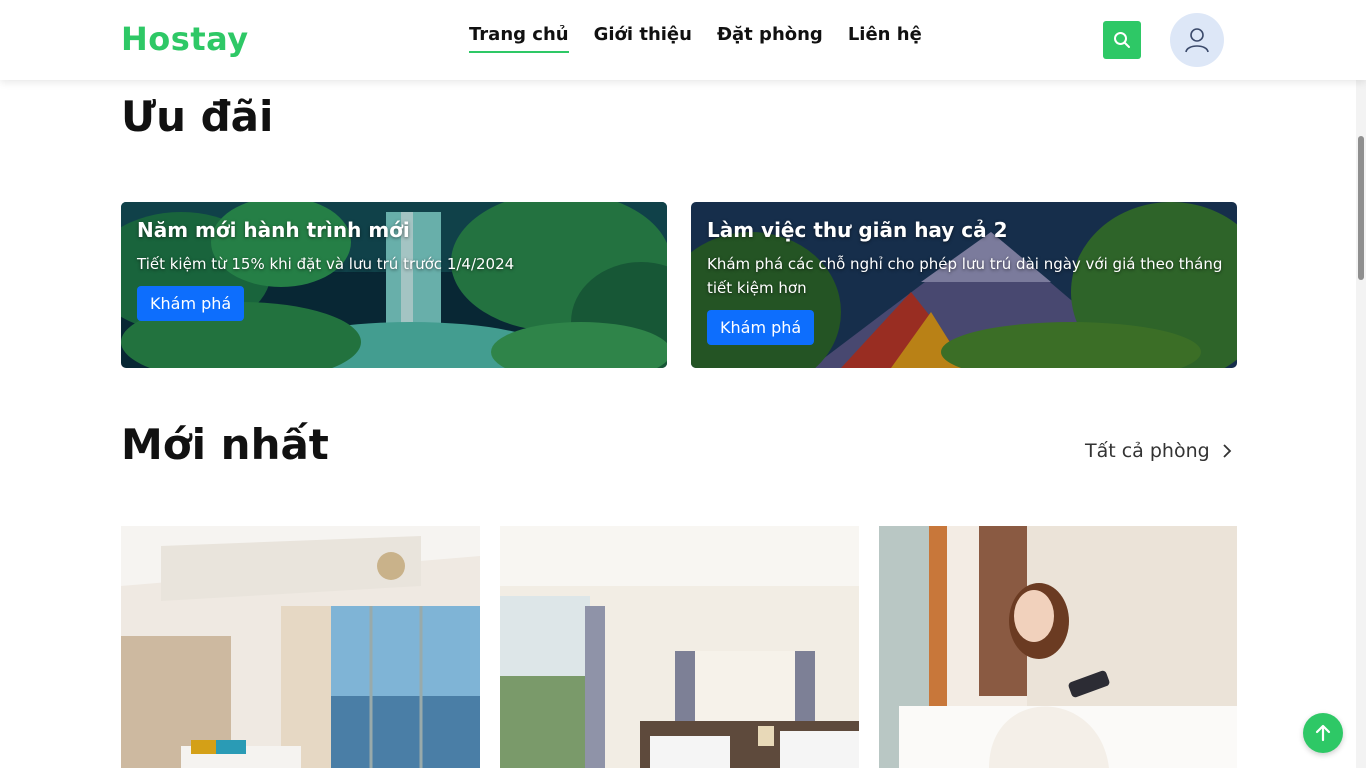 The image size is (1366, 768). I want to click on search-icon, so click(1122, 40).